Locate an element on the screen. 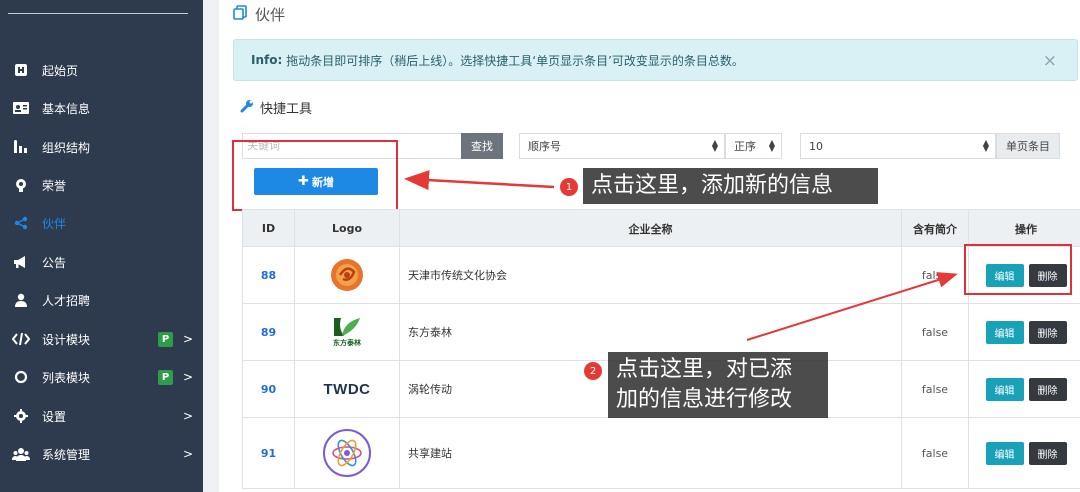 Image resolution: width=1080 pixels, height=492 pixels. sidebar-item-label: 公告 is located at coordinates (54, 262).